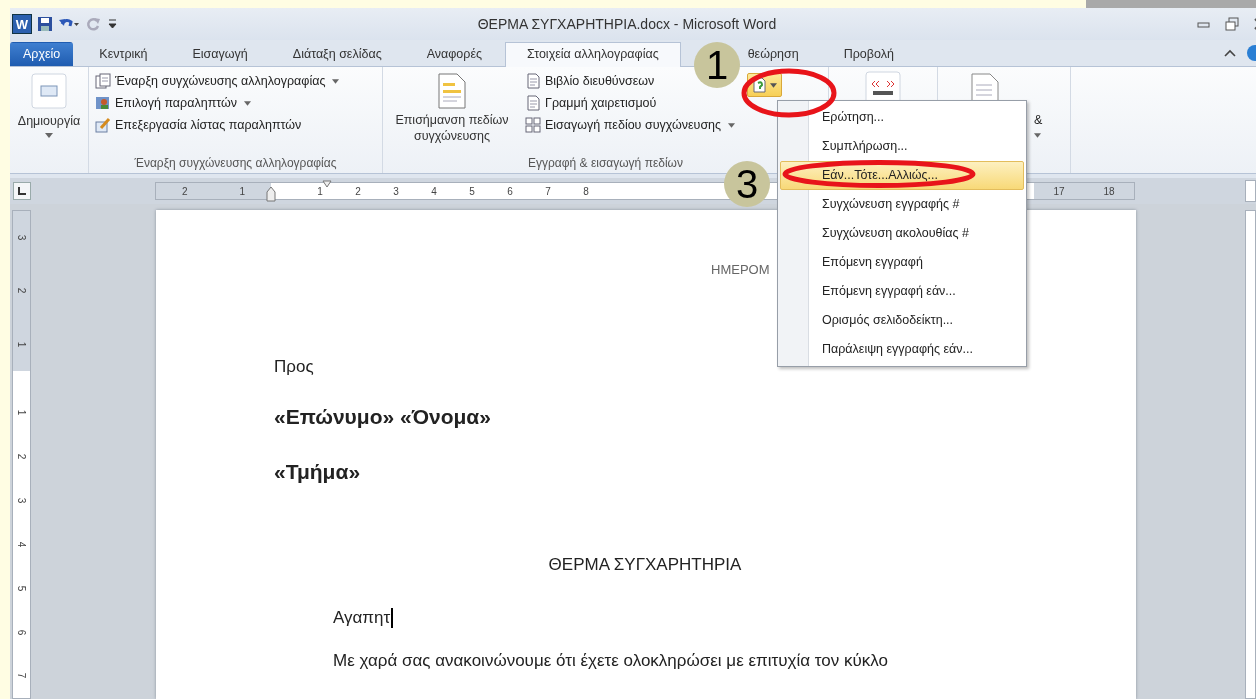  Describe the element at coordinates (610, 661) in the screenshot. I see `document-text: Με χαρά σας ανακοινώνουμε ότι έχετε ολοκληρώσει με επιτυχία τον κύκλο` at that location.